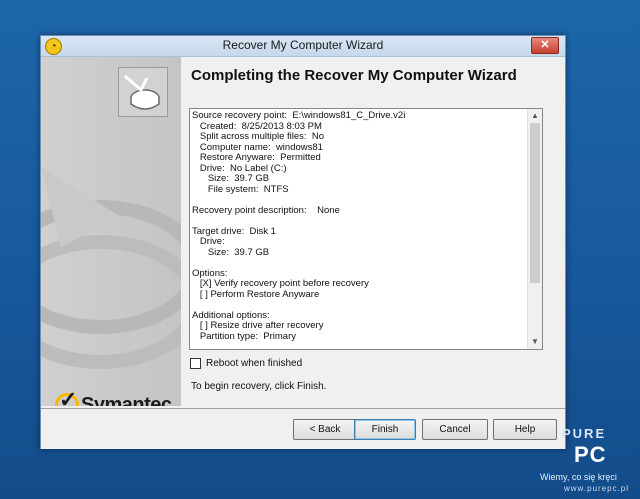 The width and height of the screenshot is (640, 499). Describe the element at coordinates (129, 400) in the screenshot. I see `symantec-logo-text: Symantec.` at that location.